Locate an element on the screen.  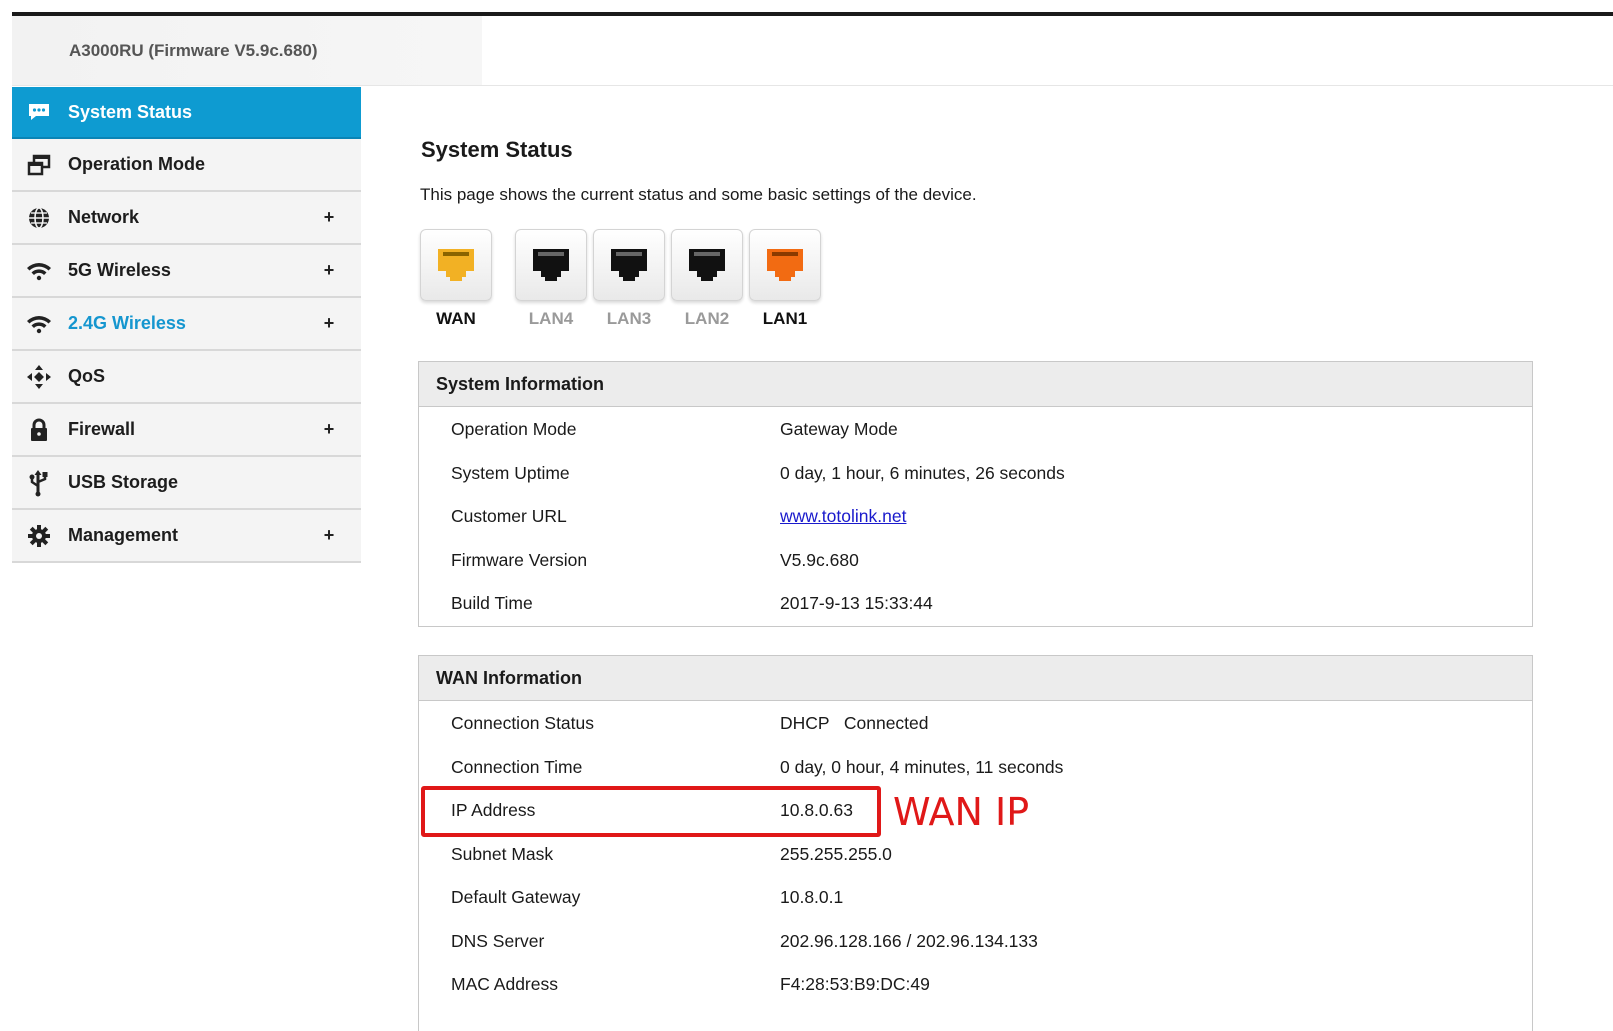
sidebar-item-label: Management is located at coordinates (123, 535).